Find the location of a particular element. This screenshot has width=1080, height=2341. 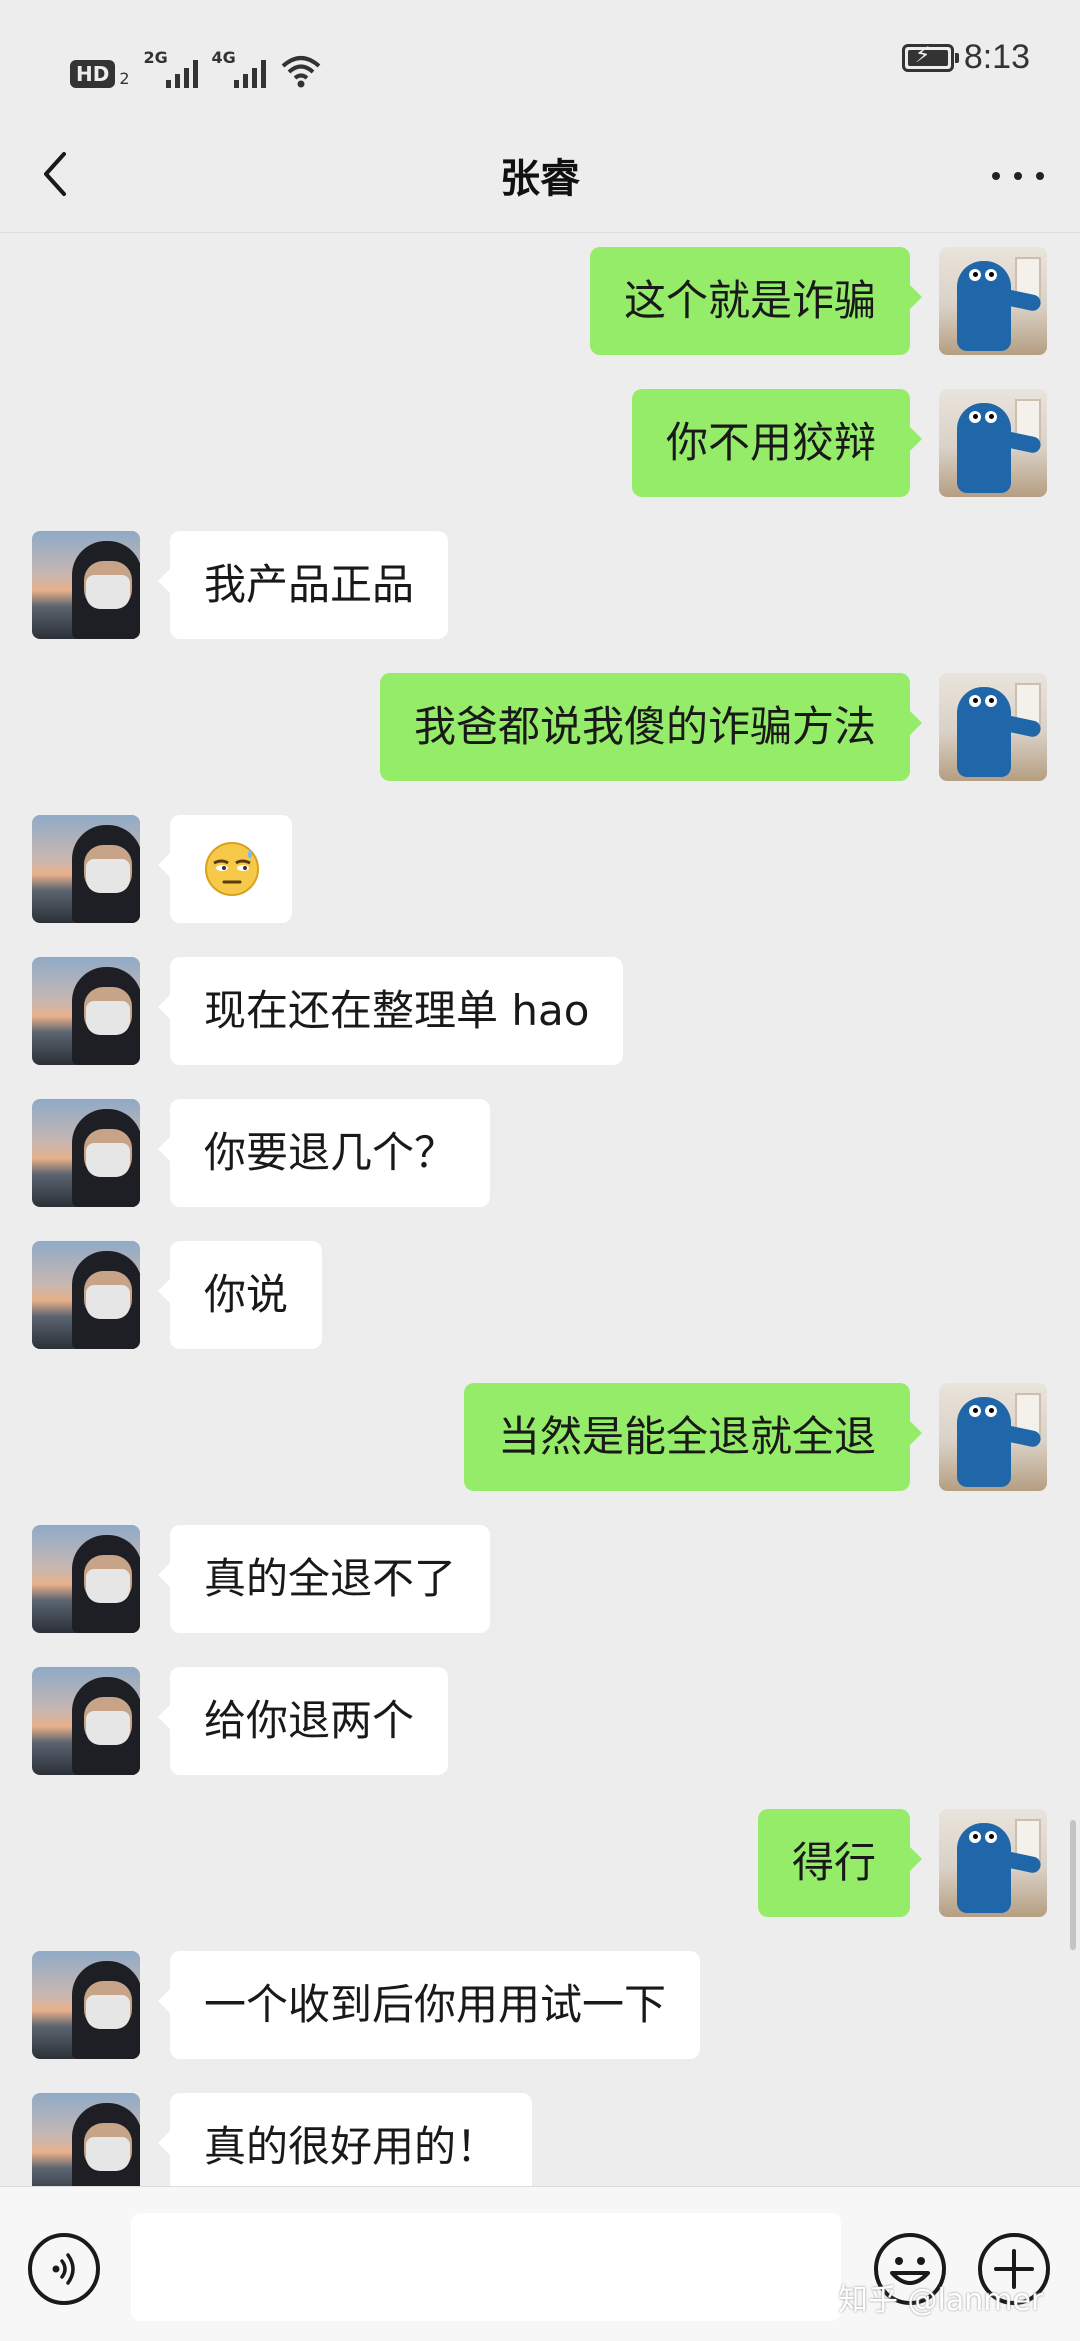

received-message-bubble: 真的全退不了 is located at coordinates (324, 1579).